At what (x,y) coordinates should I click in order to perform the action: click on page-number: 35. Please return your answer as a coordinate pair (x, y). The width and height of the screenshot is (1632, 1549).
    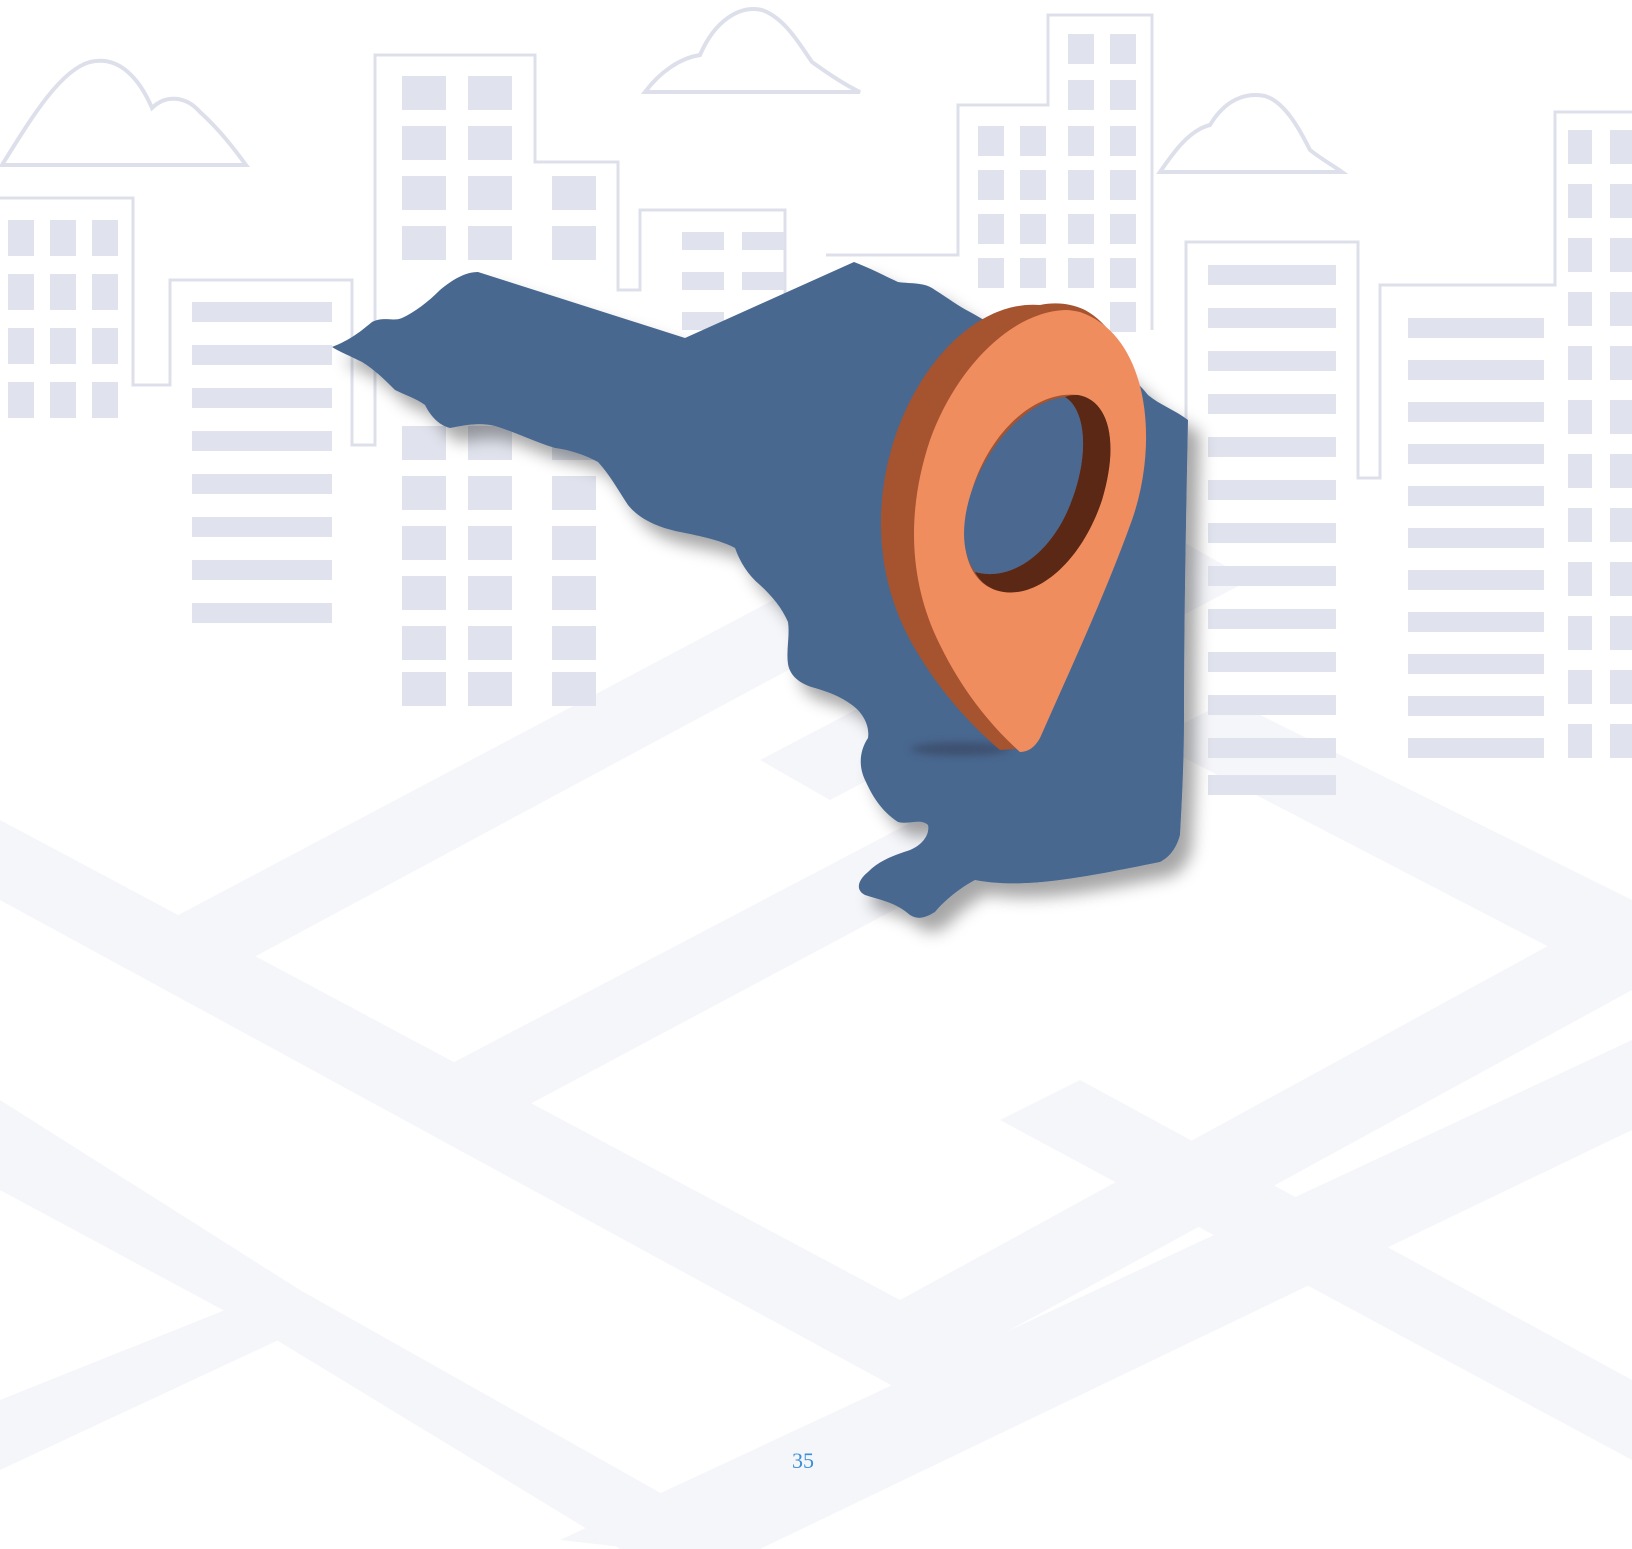
    Looking at the image, I should click on (803, 1460).